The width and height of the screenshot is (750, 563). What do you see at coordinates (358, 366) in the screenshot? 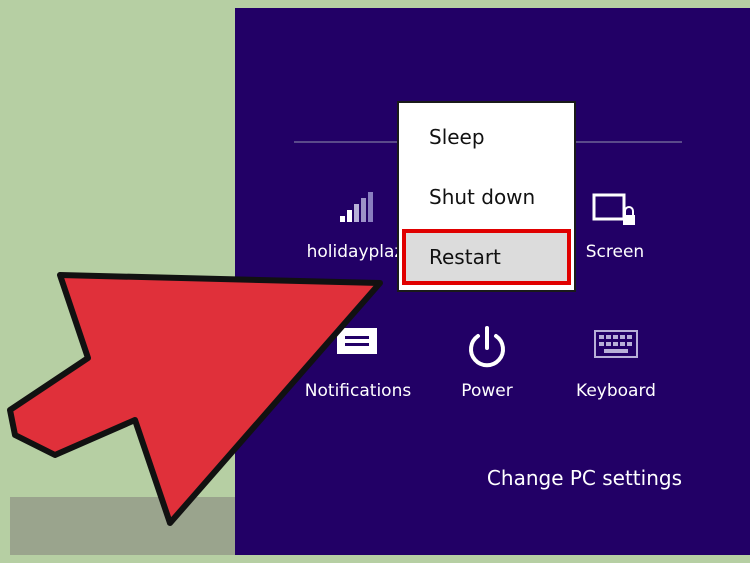
I see `notifications-tile: Notifications` at bounding box center [358, 366].